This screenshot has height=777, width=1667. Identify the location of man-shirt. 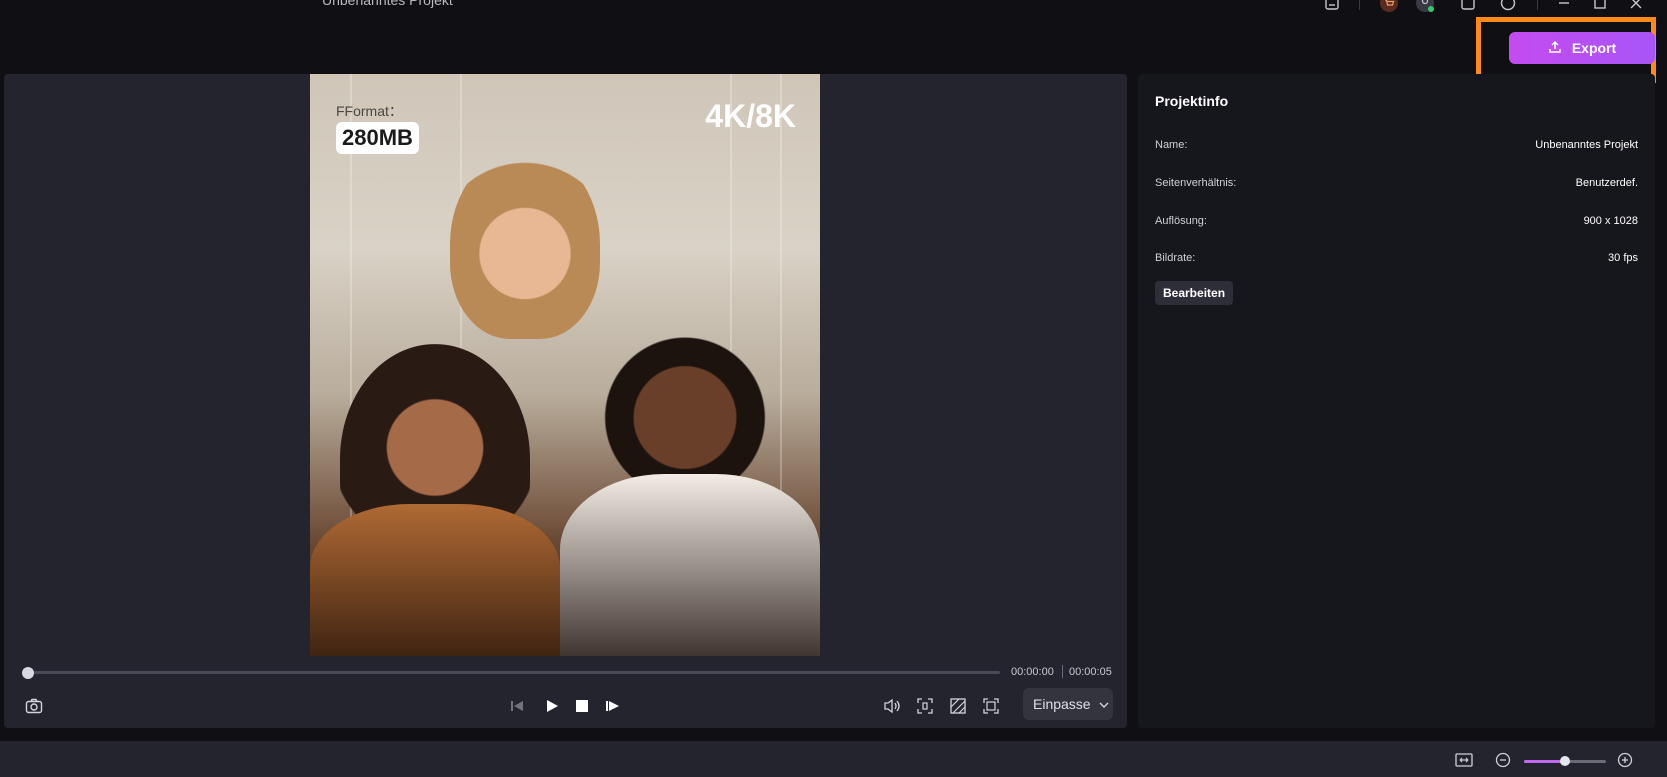
(690, 565).